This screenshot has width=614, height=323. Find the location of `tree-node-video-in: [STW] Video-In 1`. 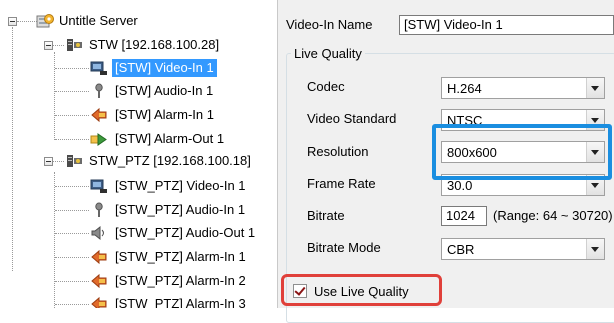

tree-node-video-in: [STW] Video-In 1 is located at coordinates (180, 68).